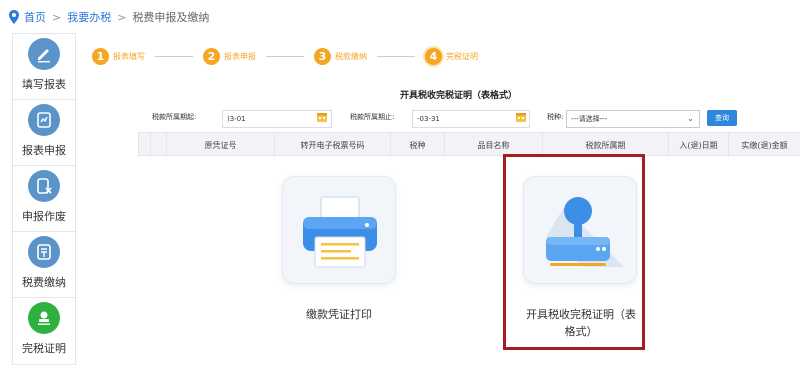  I want to click on table-header-cell: 原凭证号, so click(220, 145).